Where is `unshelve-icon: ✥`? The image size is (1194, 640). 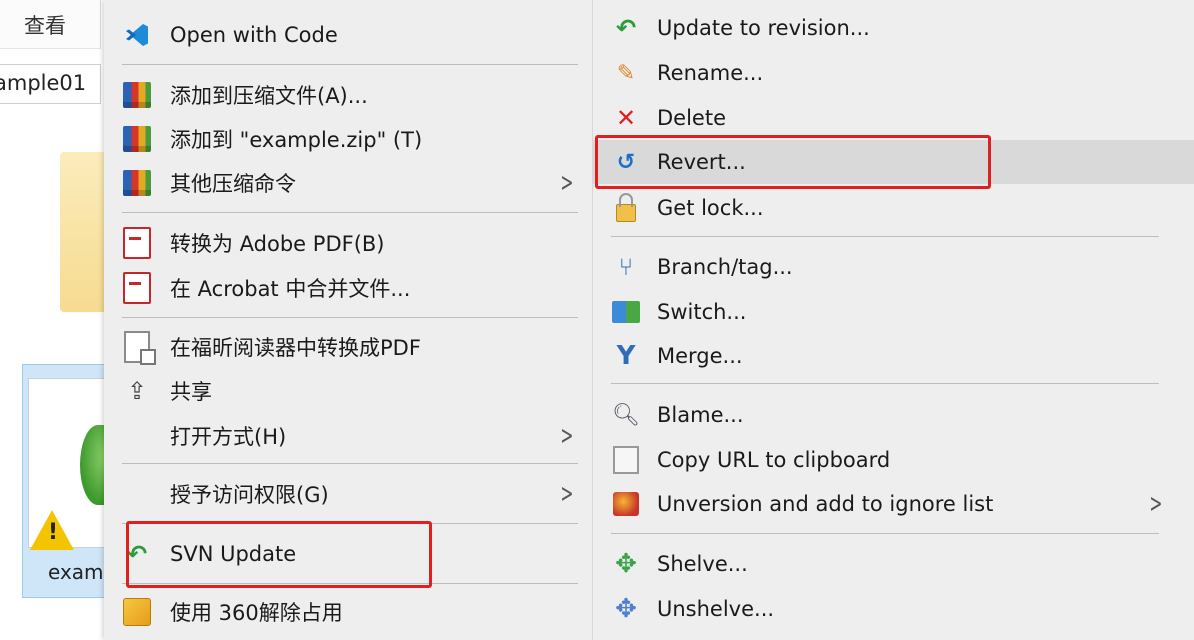
unshelve-icon: ✥ is located at coordinates (626, 609).